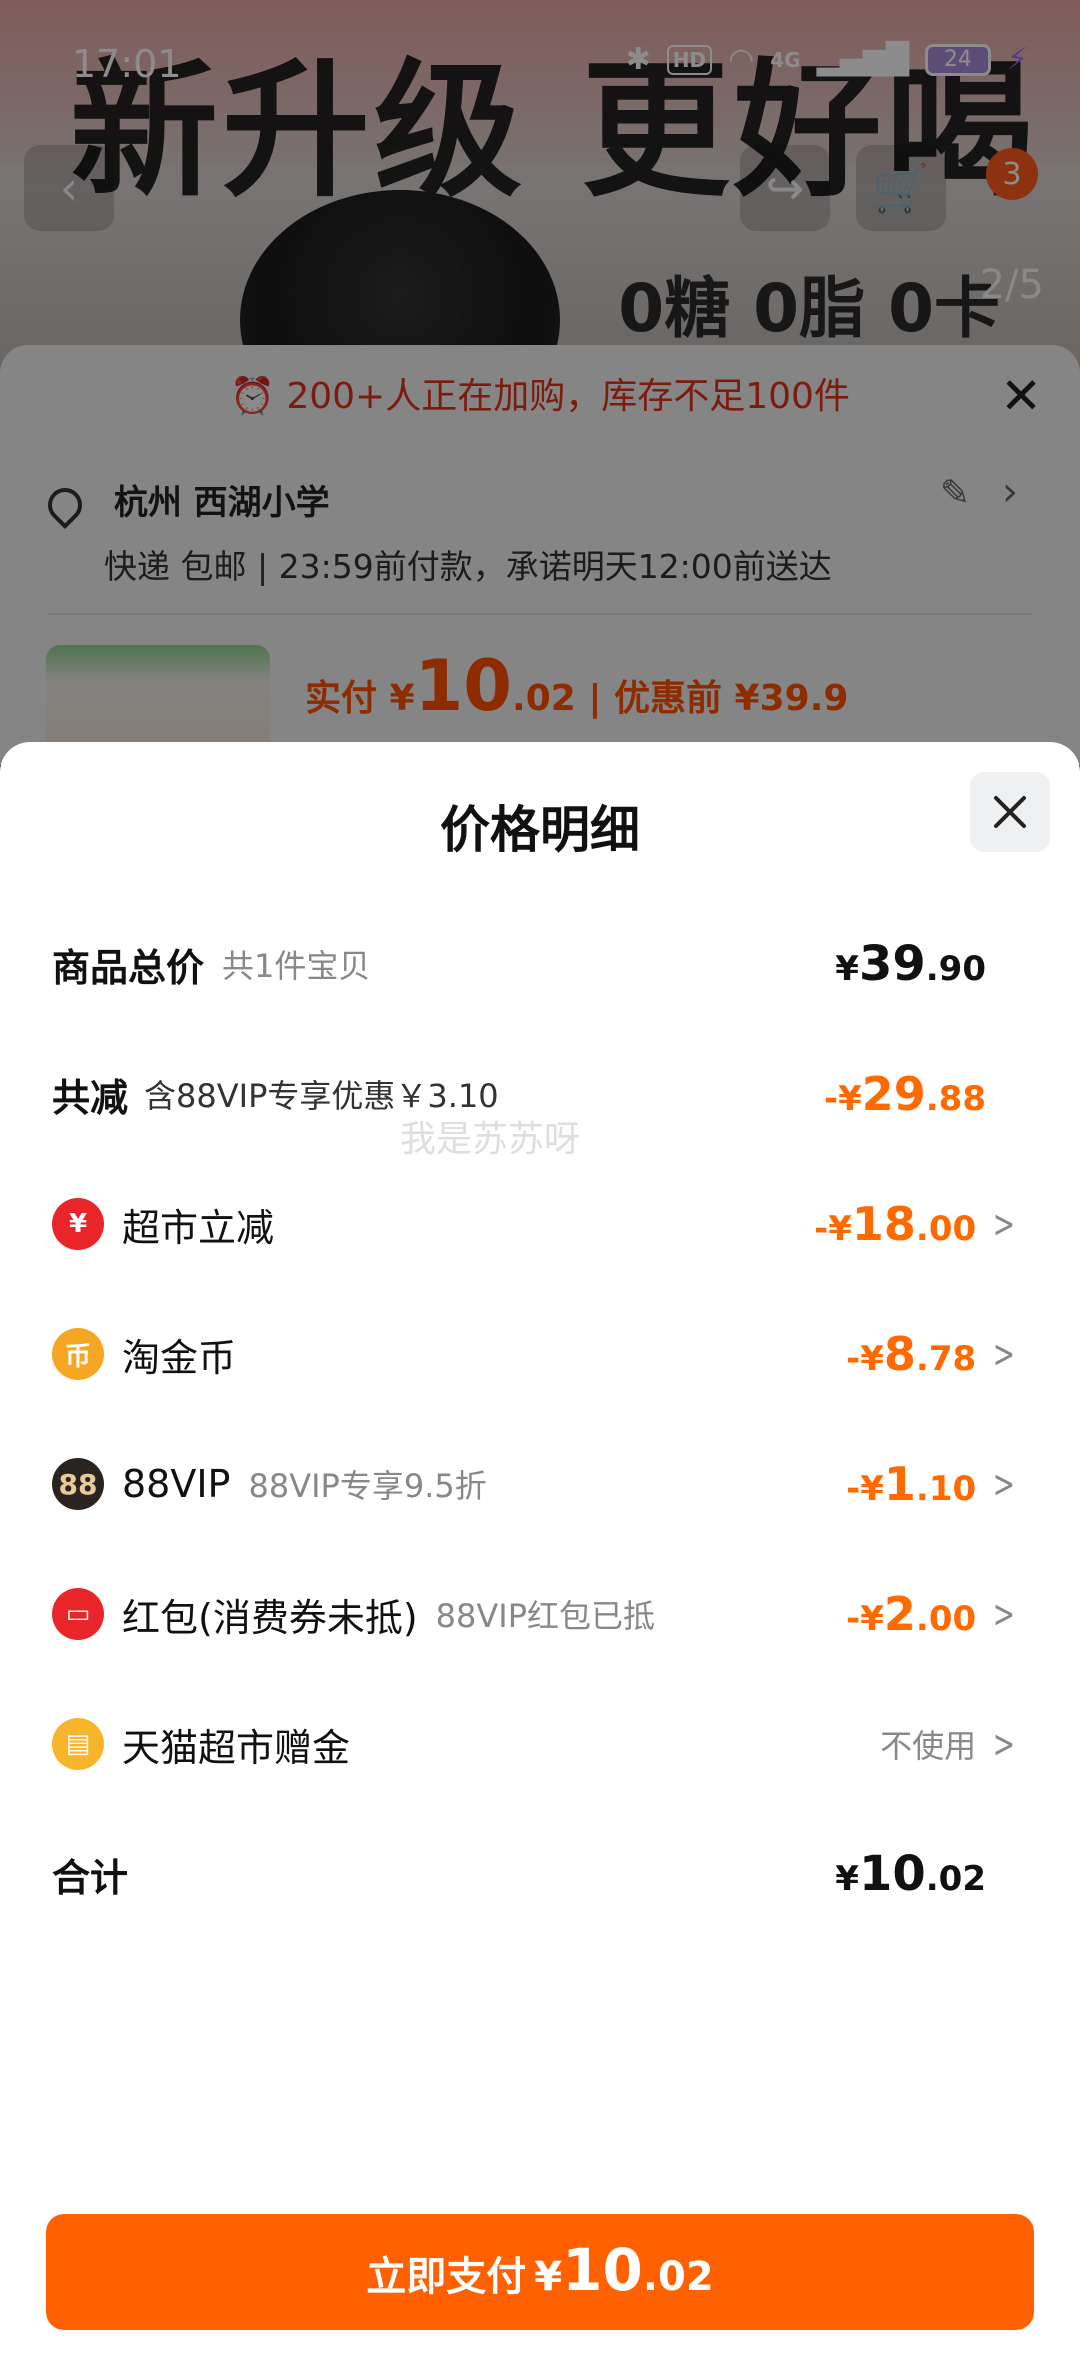 The height and width of the screenshot is (2376, 1080). I want to click on red-envelope-note: 88VIP红包已抵, so click(545, 1616).